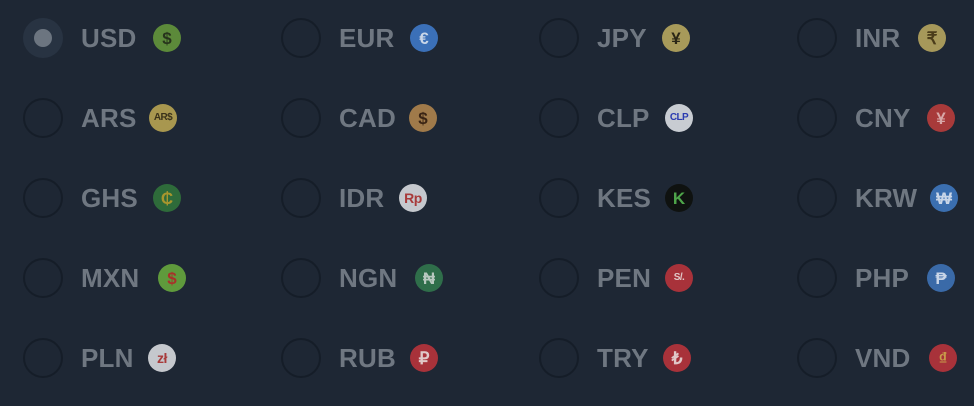  What do you see at coordinates (659, 38) in the screenshot?
I see `currency-option-jpy: JPY ¥` at bounding box center [659, 38].